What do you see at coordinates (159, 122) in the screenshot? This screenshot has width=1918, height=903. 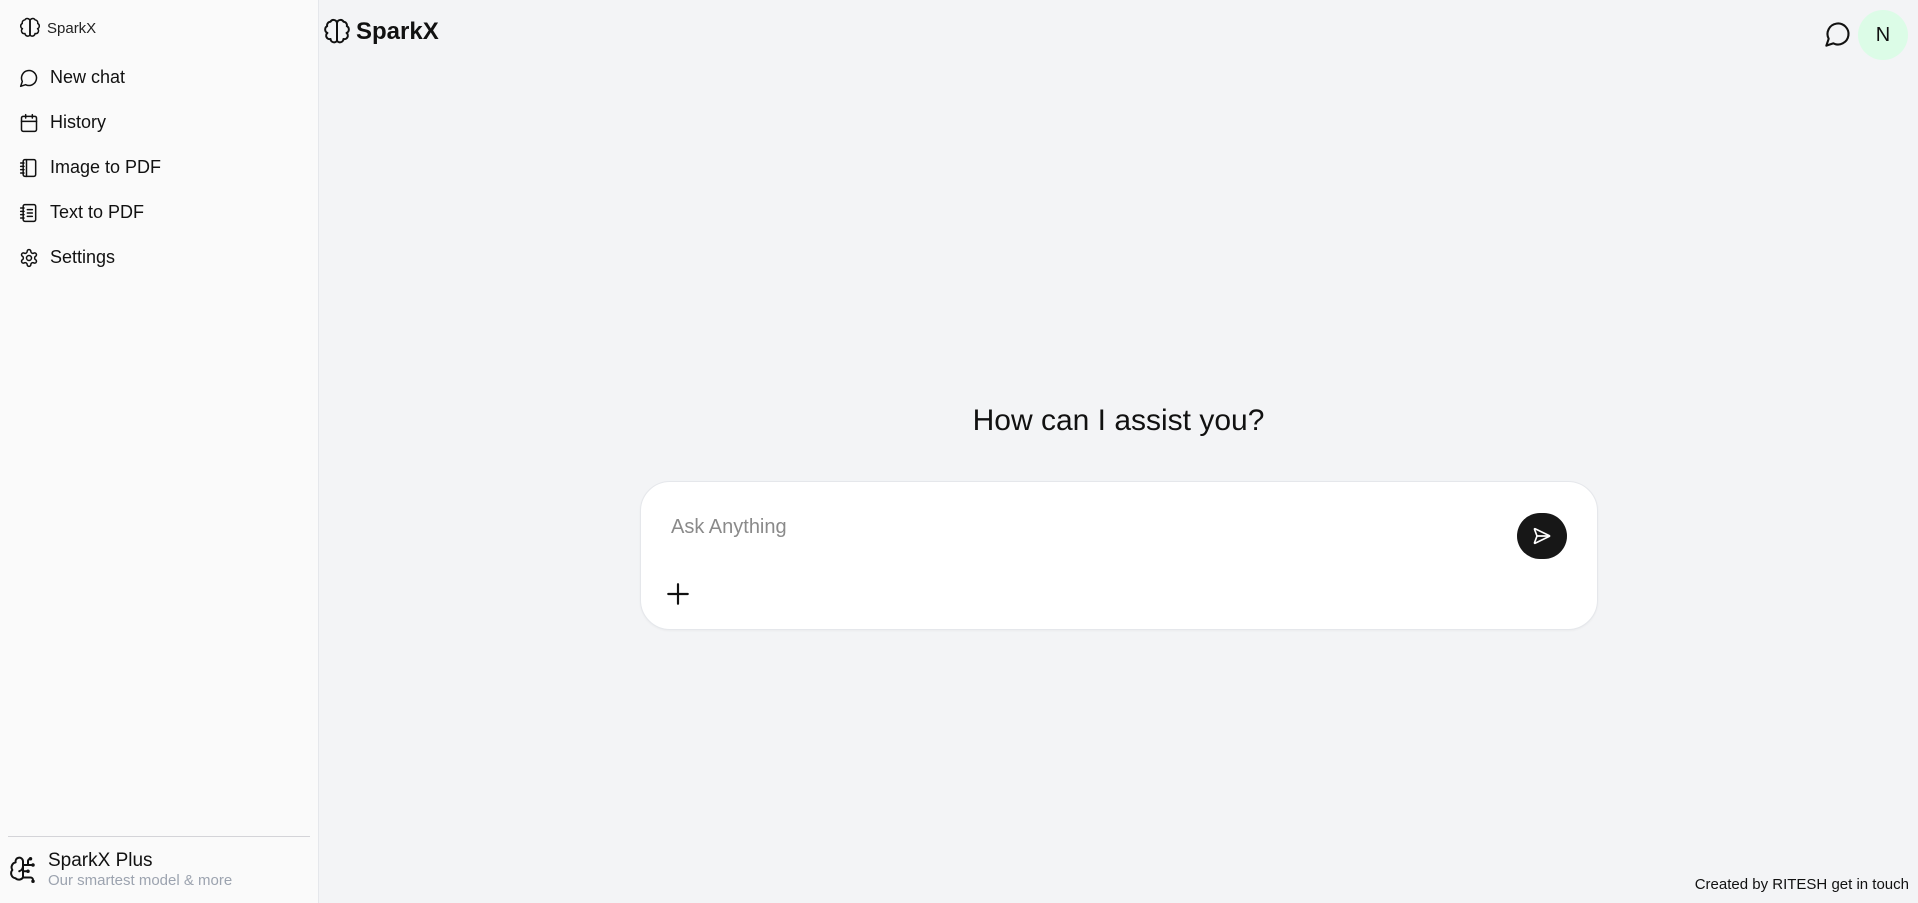 I see `sidebar-item-history: History` at bounding box center [159, 122].